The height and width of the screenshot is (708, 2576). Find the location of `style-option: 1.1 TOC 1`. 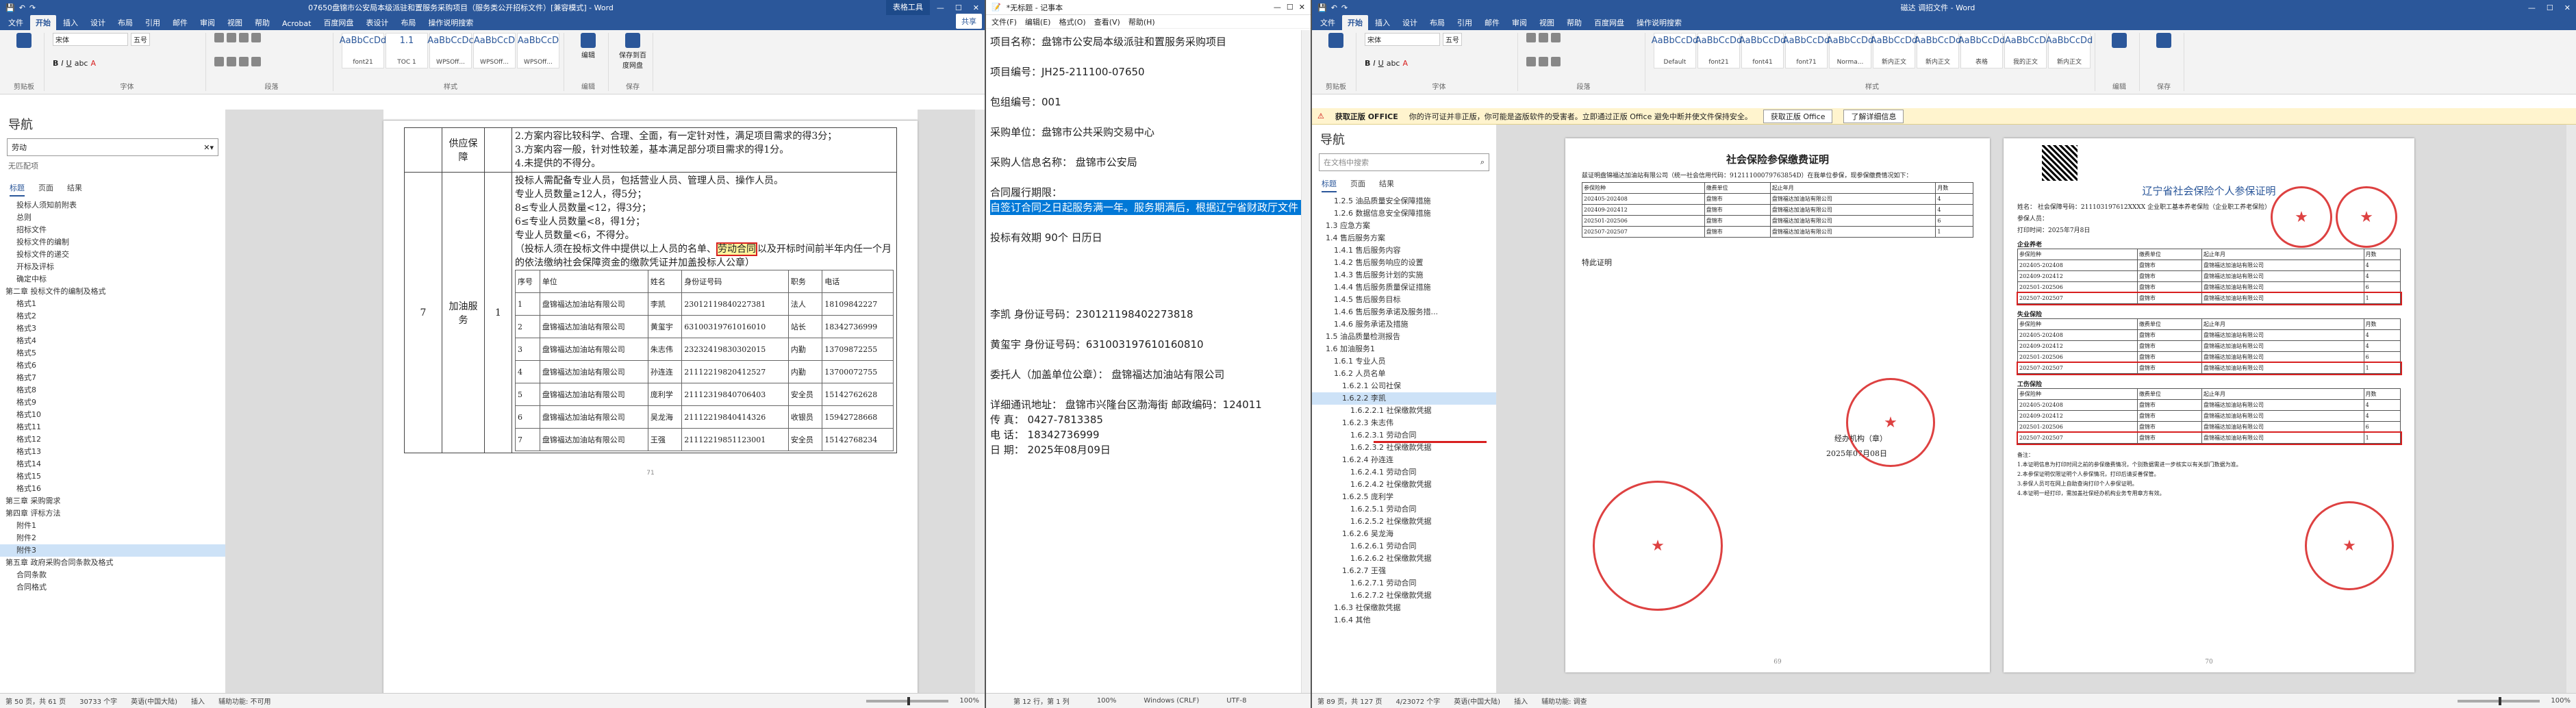

style-option: 1.1 TOC 1 is located at coordinates (407, 50).